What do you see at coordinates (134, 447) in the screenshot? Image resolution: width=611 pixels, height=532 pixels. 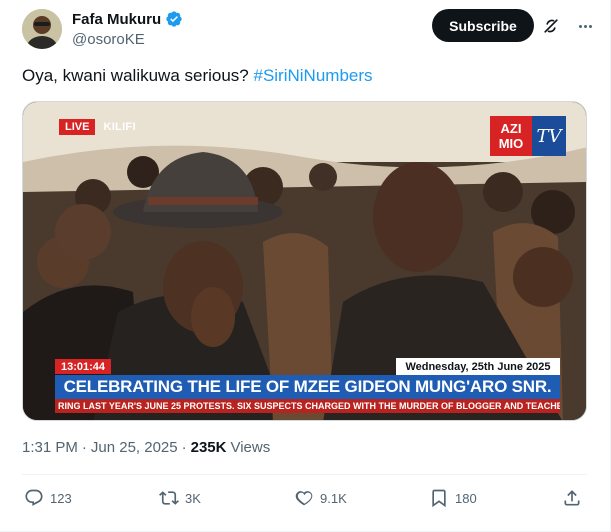 I see `tweet-date: Jun 25, 2025` at bounding box center [134, 447].